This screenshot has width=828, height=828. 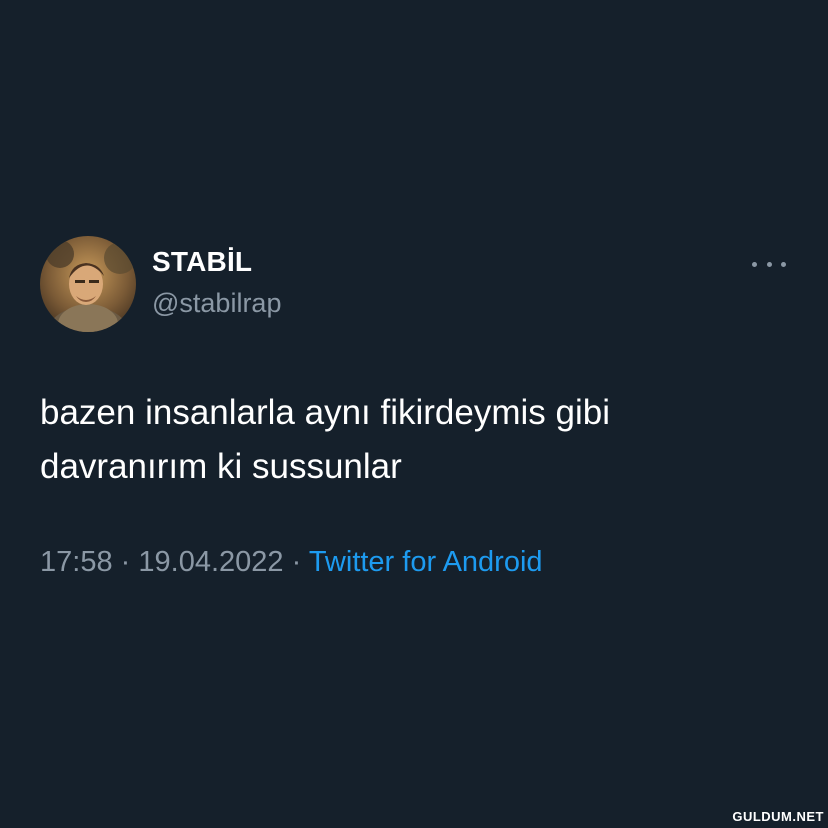 I want to click on display-name: STABİL, so click(x=202, y=262).